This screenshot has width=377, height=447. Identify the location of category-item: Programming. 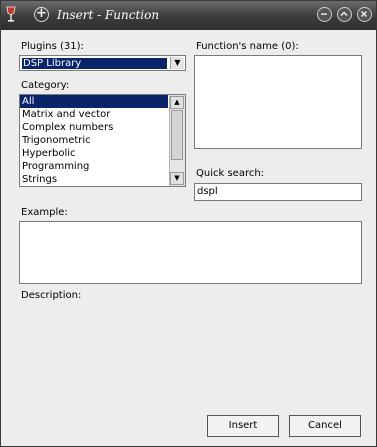
(94, 166).